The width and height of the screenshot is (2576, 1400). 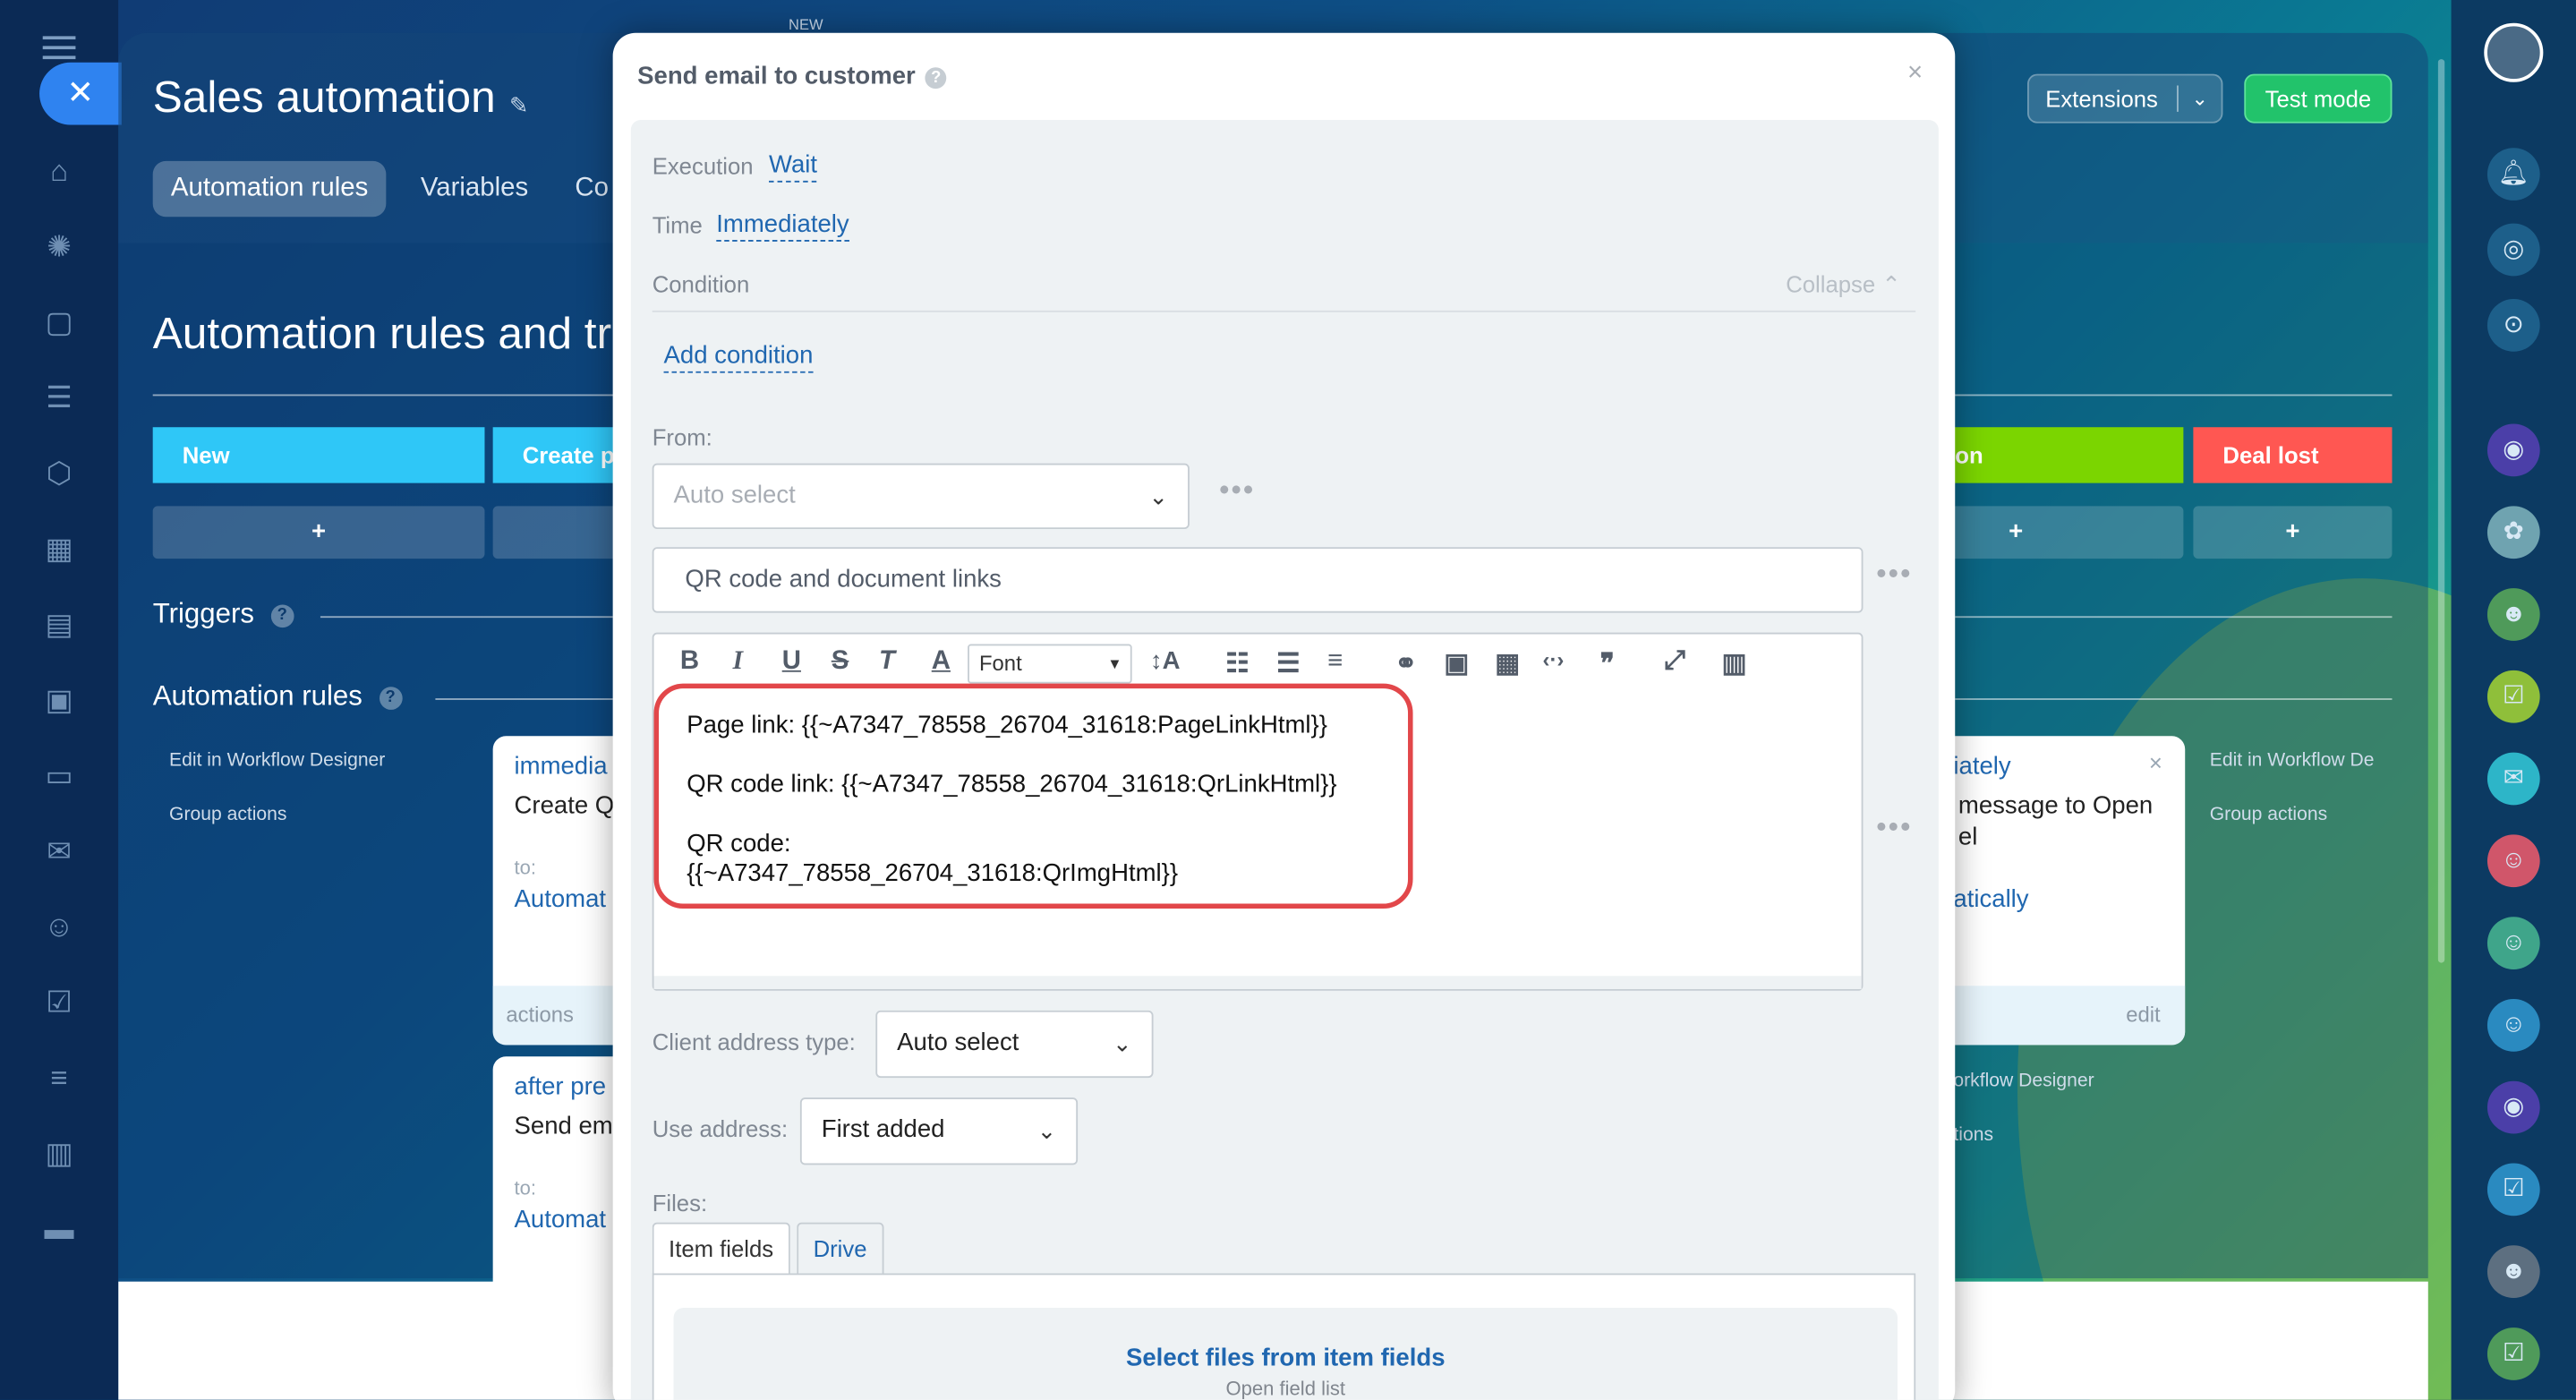 I want to click on edit-in-designer-link: Edit in Workflow De, so click(x=2292, y=761).